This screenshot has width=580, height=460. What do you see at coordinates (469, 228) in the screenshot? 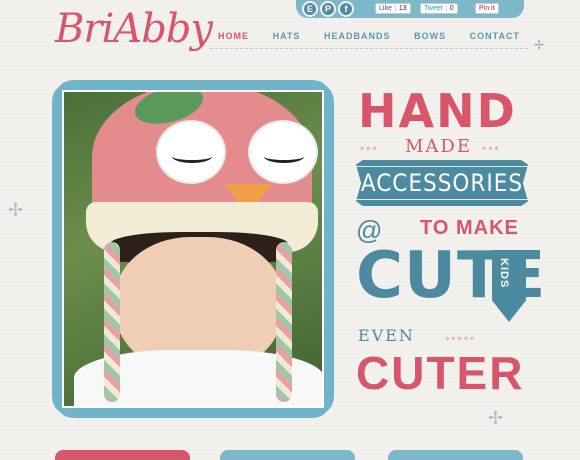
I see `hero-line-to-make: TO MAKE` at bounding box center [469, 228].